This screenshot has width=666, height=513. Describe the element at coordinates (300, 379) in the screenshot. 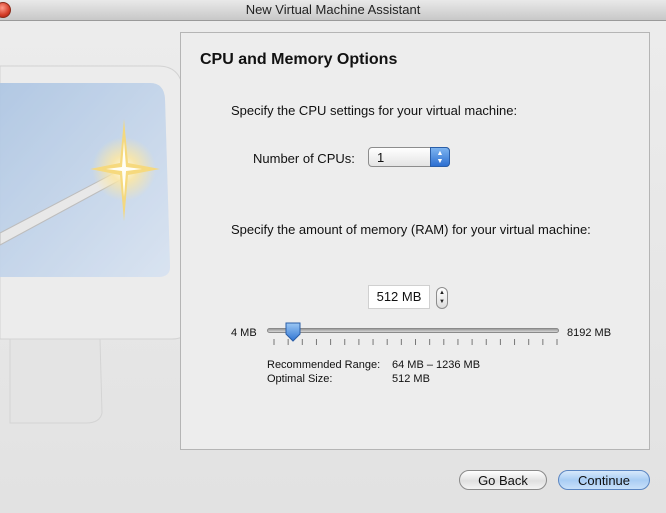

I see `optimal-size-label: Optimal Size:` at that location.